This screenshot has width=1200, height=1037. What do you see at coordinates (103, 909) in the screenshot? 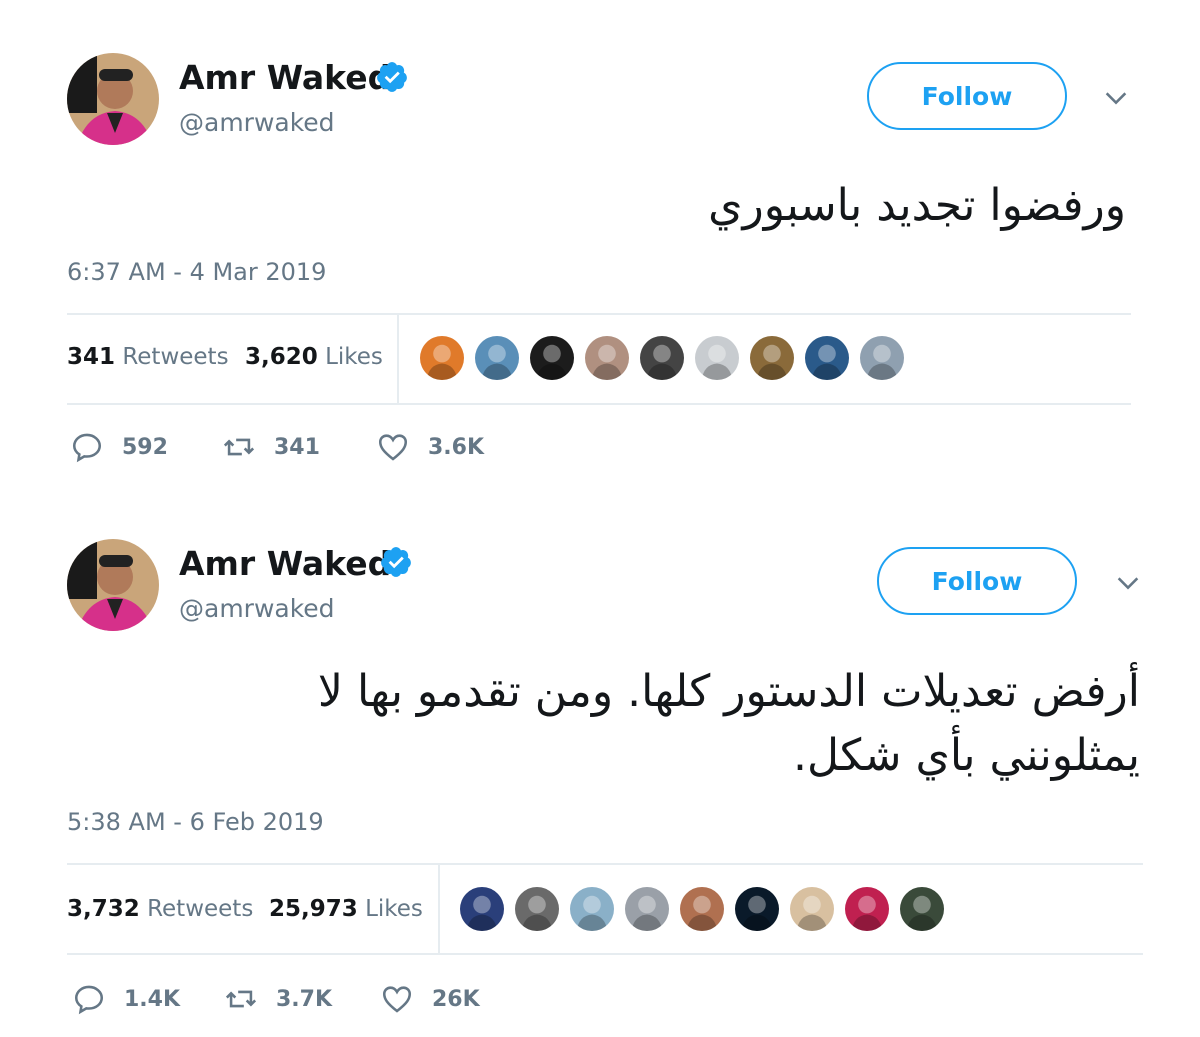
I see `retweets-count: 3,732` at bounding box center [103, 909].